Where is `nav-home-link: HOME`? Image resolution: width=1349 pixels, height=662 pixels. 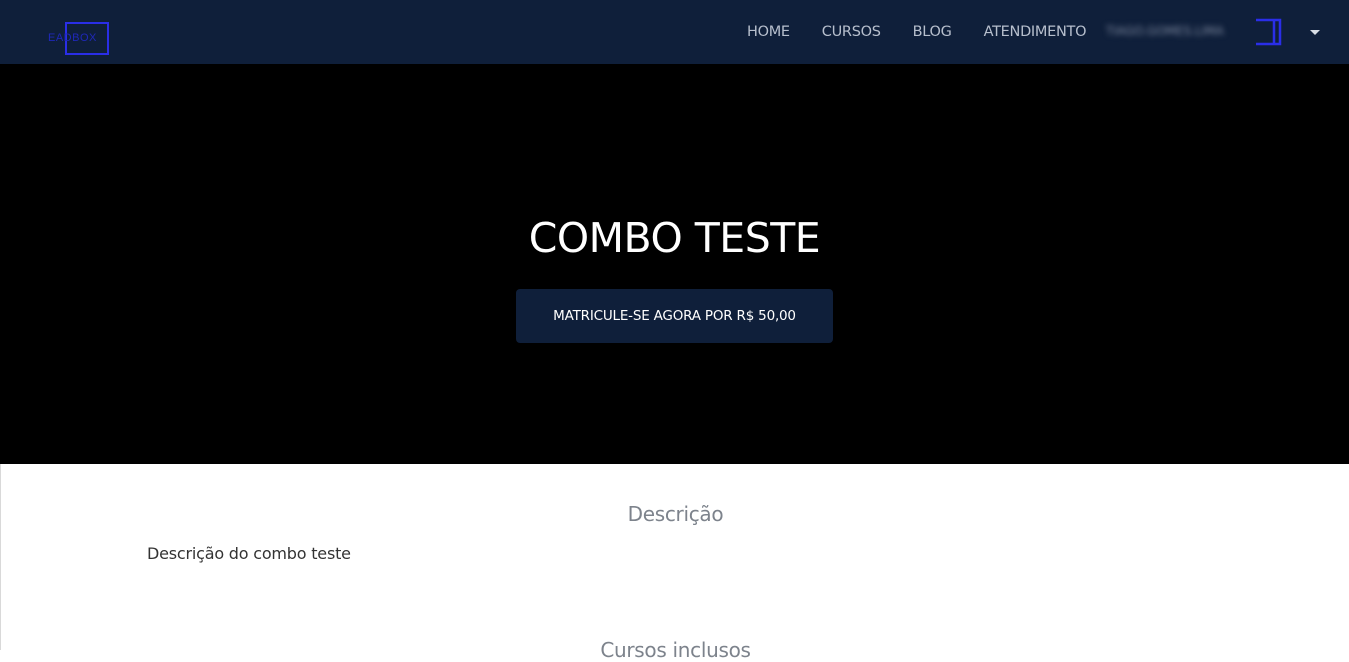
nav-home-link: HOME is located at coordinates (768, 32).